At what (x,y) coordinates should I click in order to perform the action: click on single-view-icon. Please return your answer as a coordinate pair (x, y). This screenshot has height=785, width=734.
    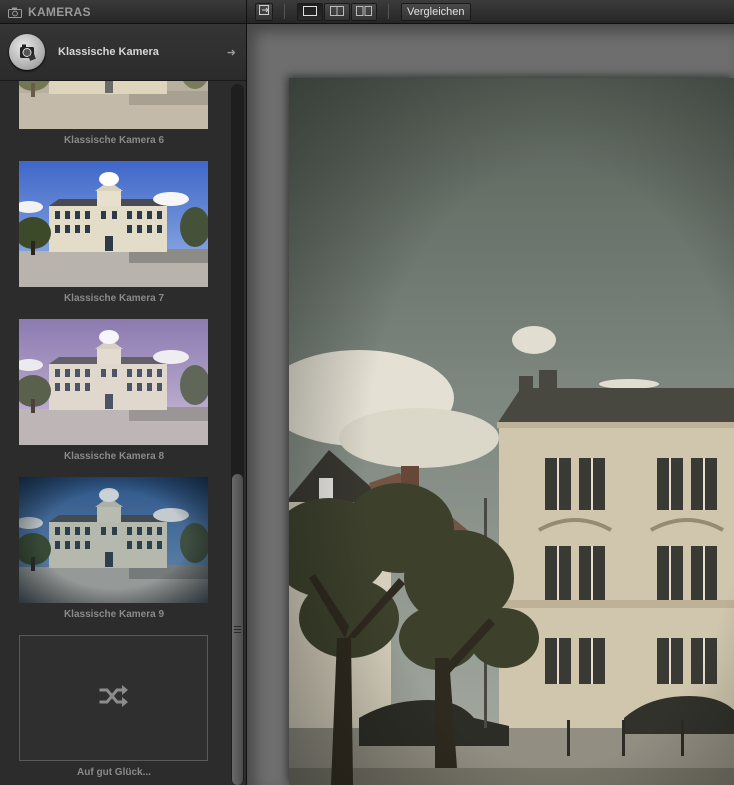
    Looking at the image, I should click on (310, 12).